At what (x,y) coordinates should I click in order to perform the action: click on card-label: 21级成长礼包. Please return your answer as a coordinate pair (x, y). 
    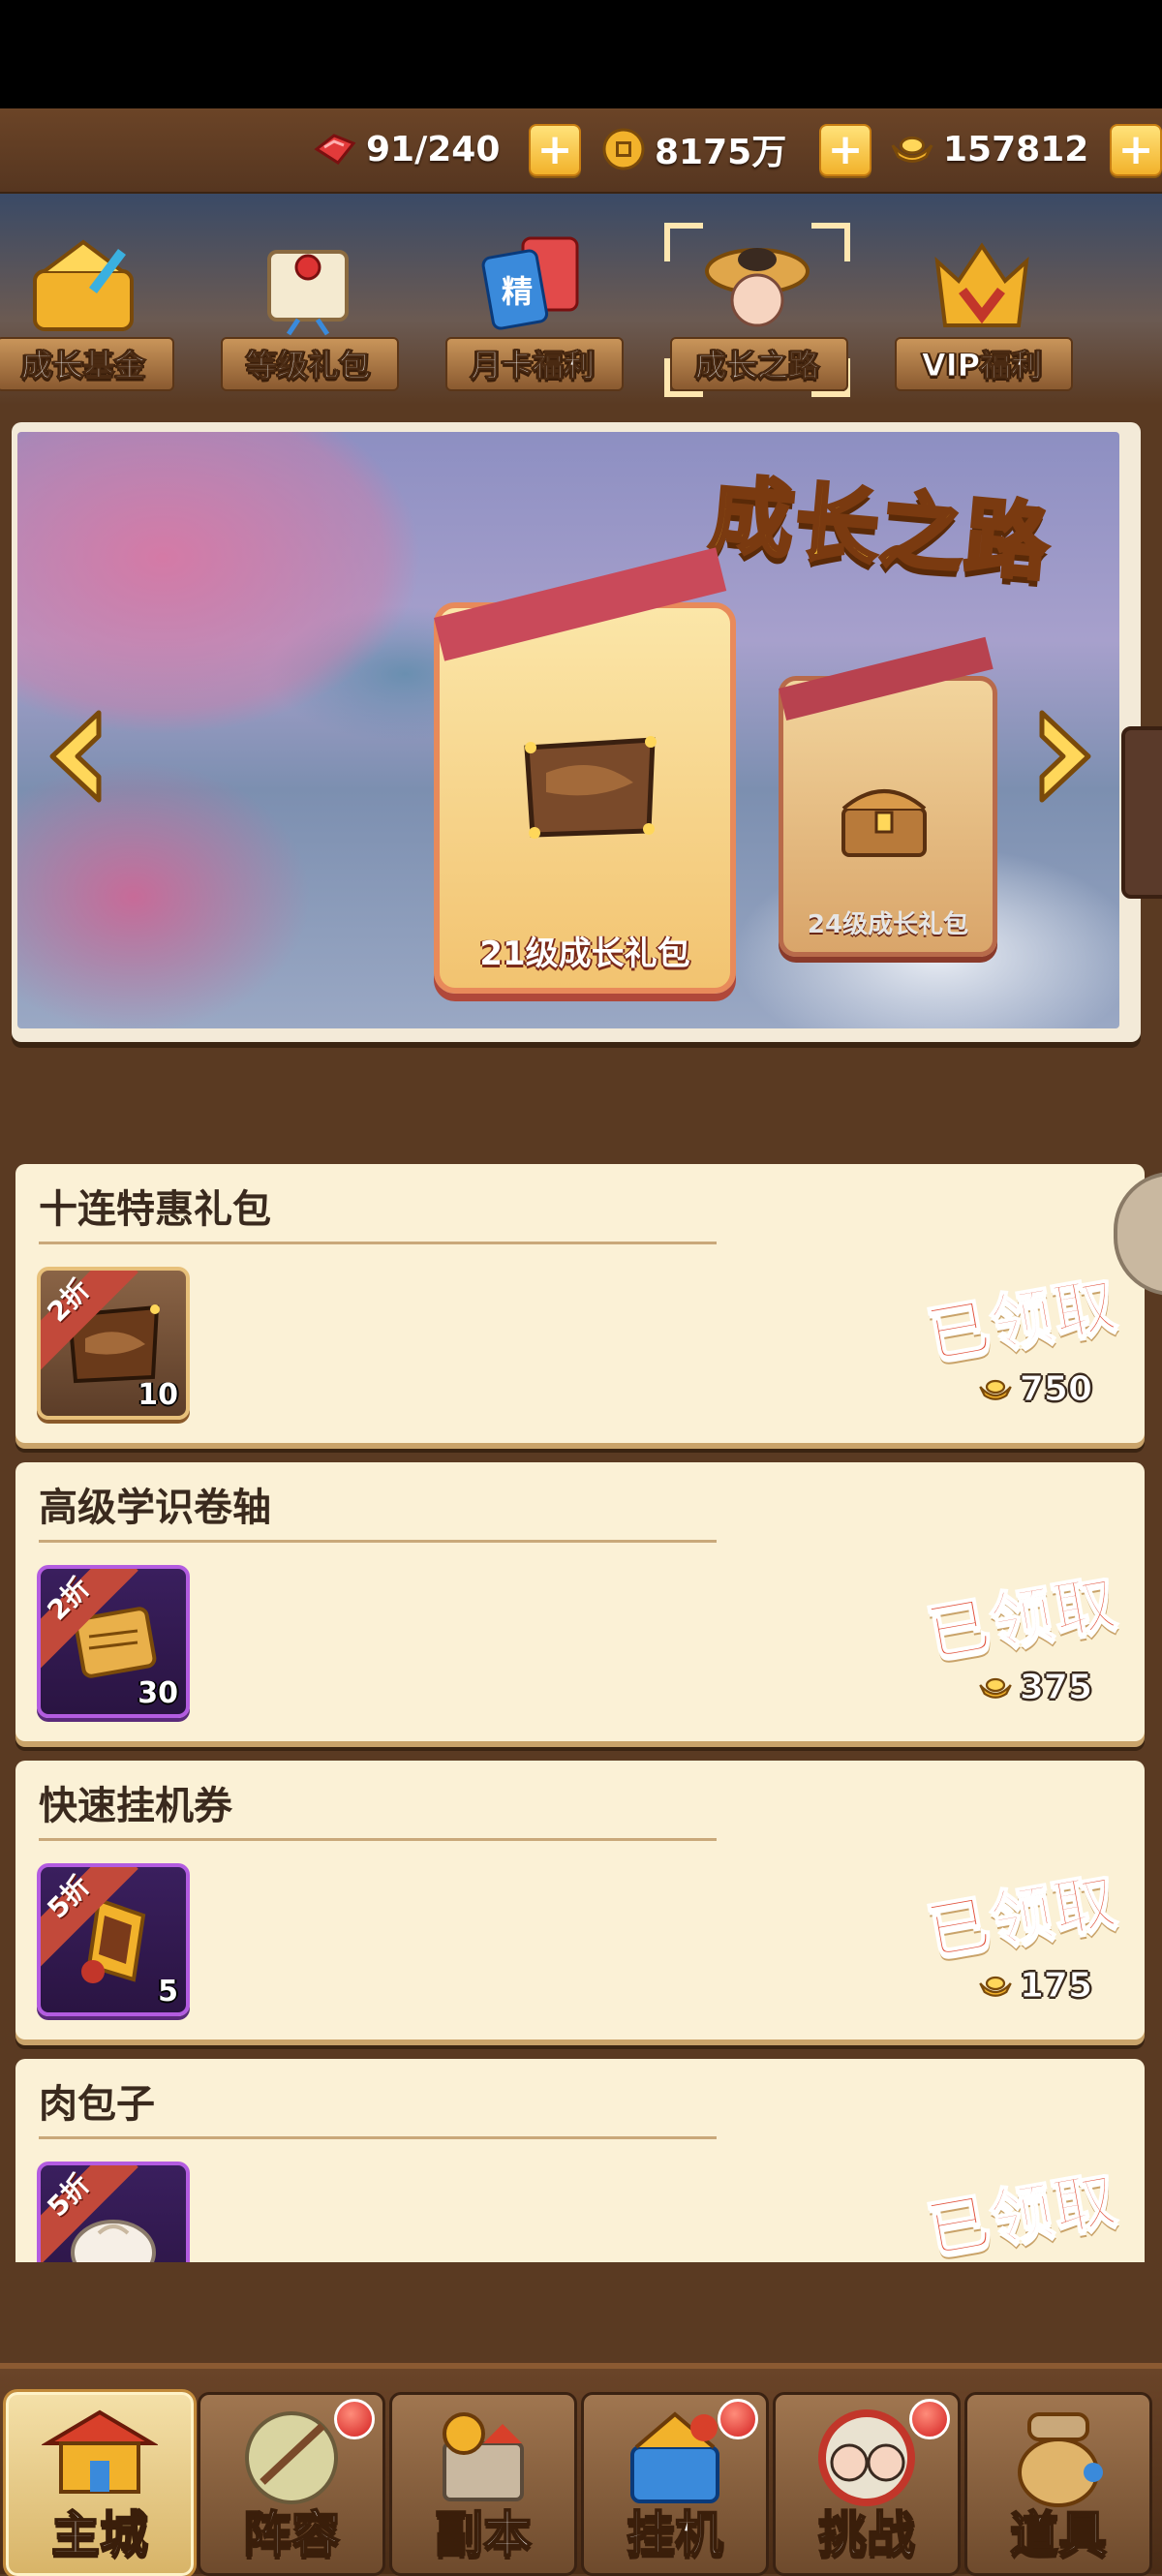
    Looking at the image, I should click on (585, 954).